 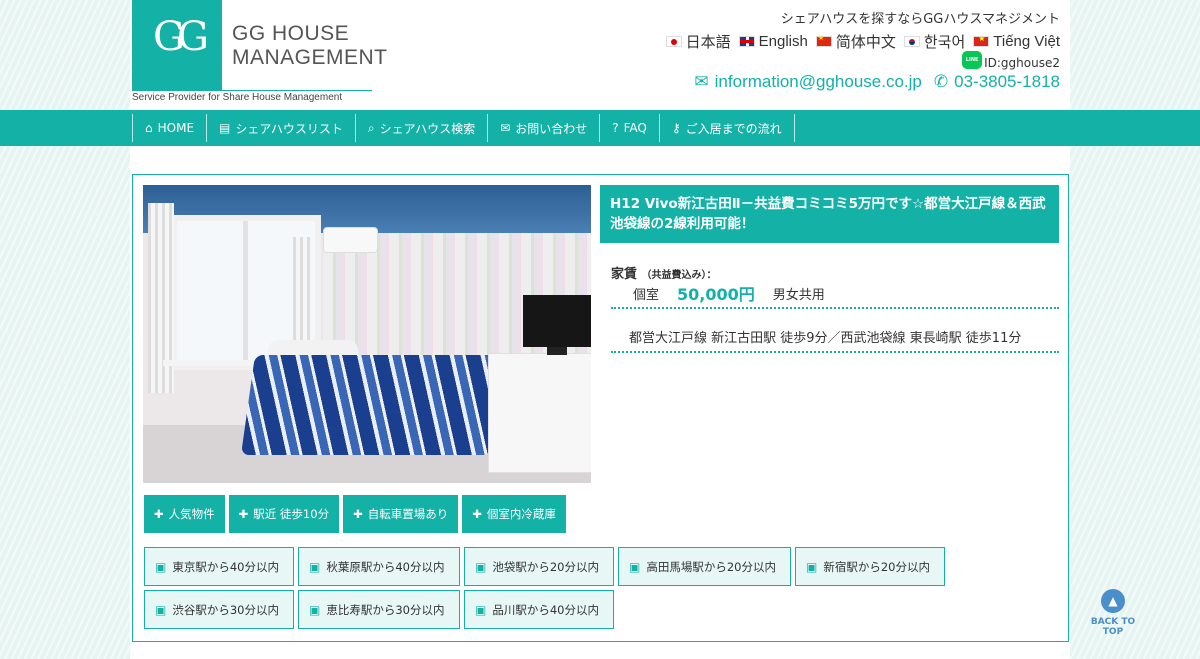 What do you see at coordinates (289, 128) in the screenshot?
I see `nav-label: シェアハウスリスト` at bounding box center [289, 128].